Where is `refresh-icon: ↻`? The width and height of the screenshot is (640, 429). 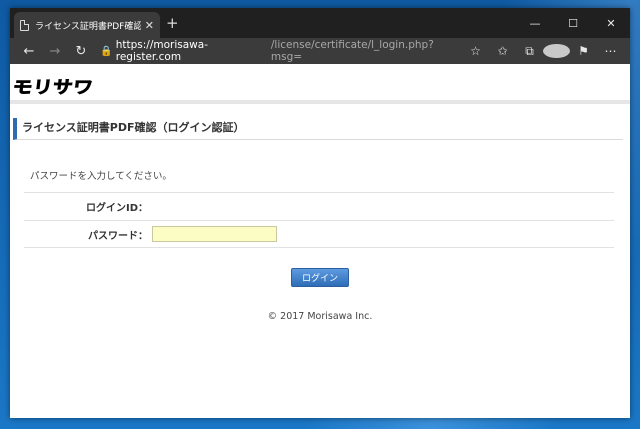
refresh-icon: ↻ is located at coordinates (81, 51).